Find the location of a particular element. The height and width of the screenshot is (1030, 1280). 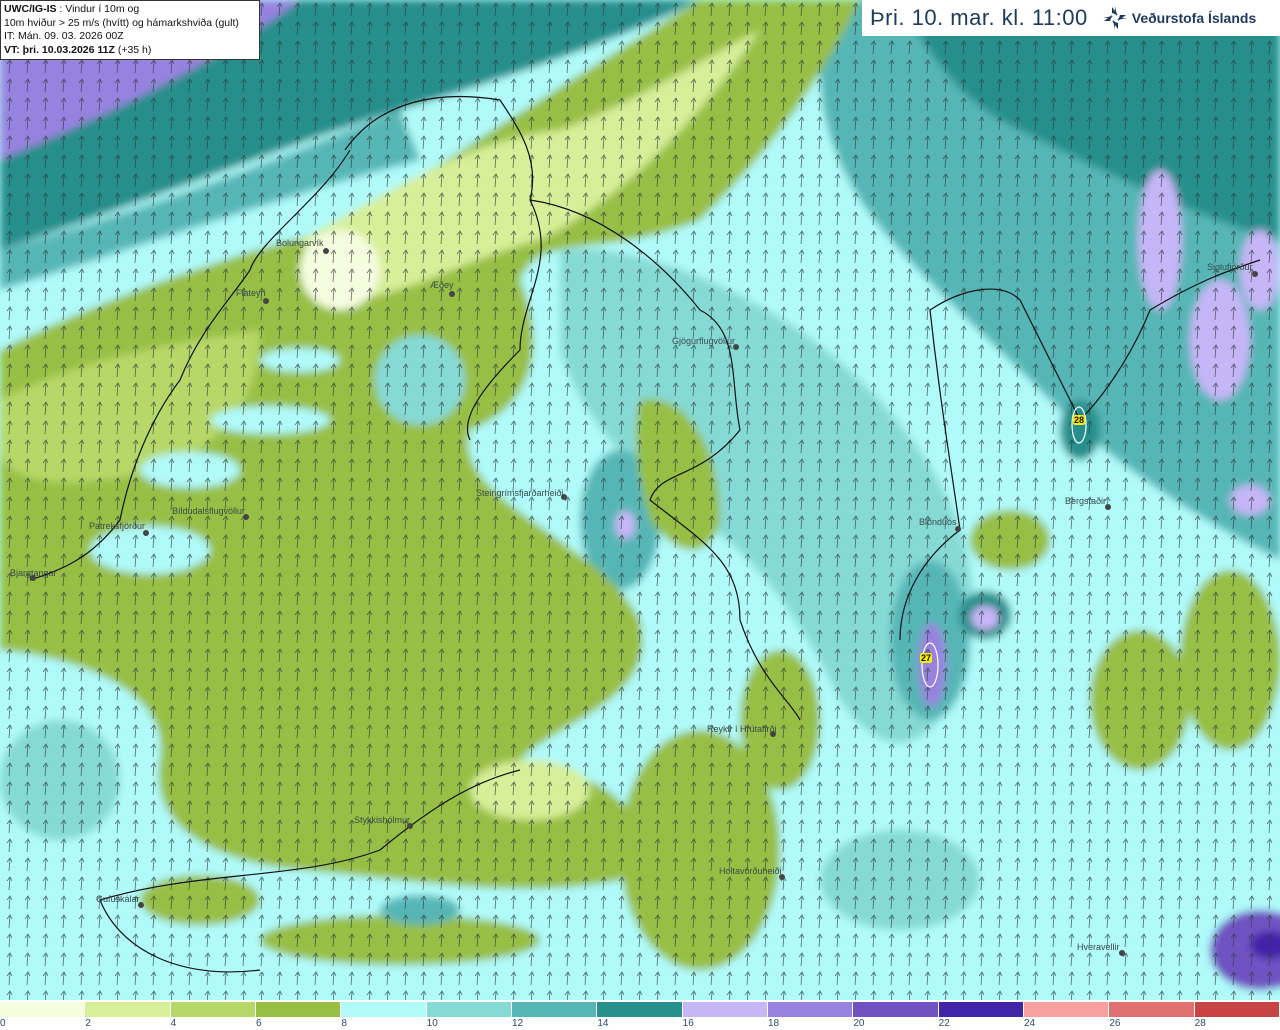

logo-text: Veðurstofa Íslands is located at coordinates (1194, 18).